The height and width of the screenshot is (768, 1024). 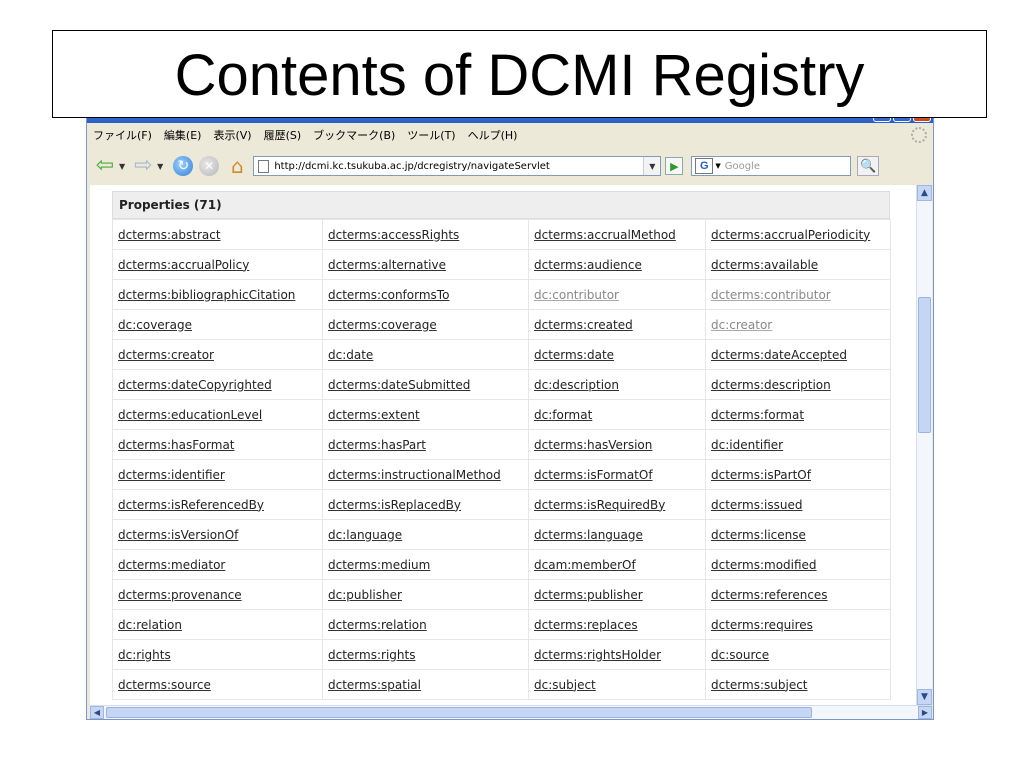 What do you see at coordinates (394, 505) in the screenshot?
I see `property-link: dcterms:isReplacedBy` at bounding box center [394, 505].